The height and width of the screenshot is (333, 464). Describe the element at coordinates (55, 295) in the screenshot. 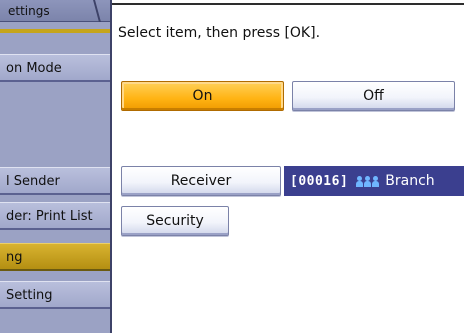

I see `sidebar-item-setting: Setting` at that location.